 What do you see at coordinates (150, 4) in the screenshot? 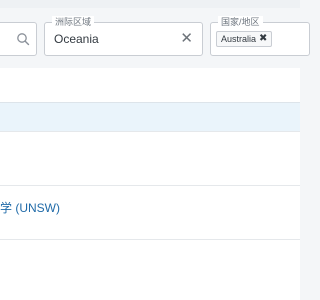
I see `top-band` at bounding box center [150, 4].